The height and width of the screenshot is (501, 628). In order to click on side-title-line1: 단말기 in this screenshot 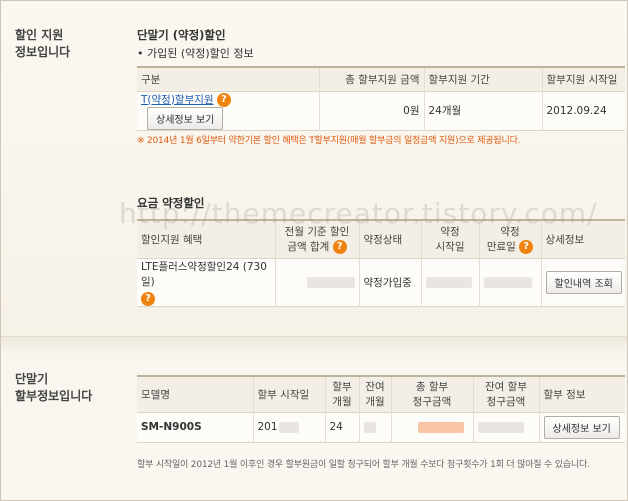, I will do `click(32, 379)`.